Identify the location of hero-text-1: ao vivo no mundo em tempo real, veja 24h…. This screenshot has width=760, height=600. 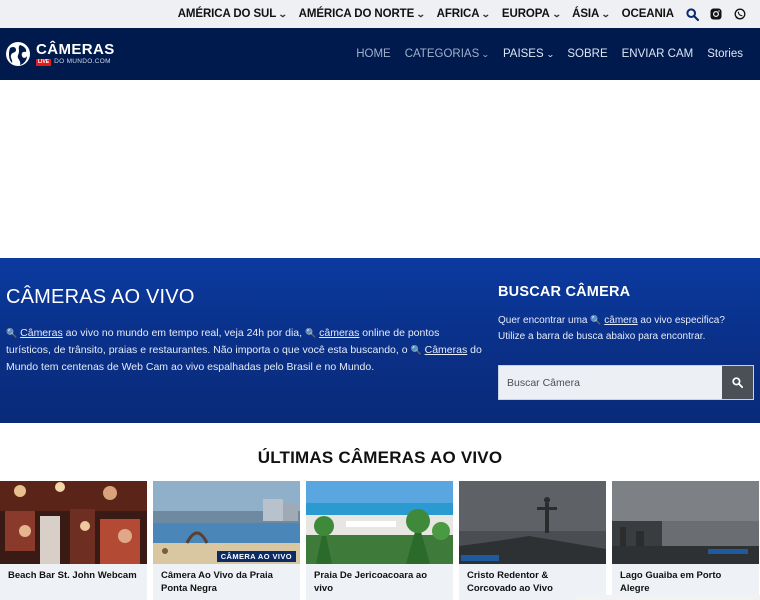
(183, 333).